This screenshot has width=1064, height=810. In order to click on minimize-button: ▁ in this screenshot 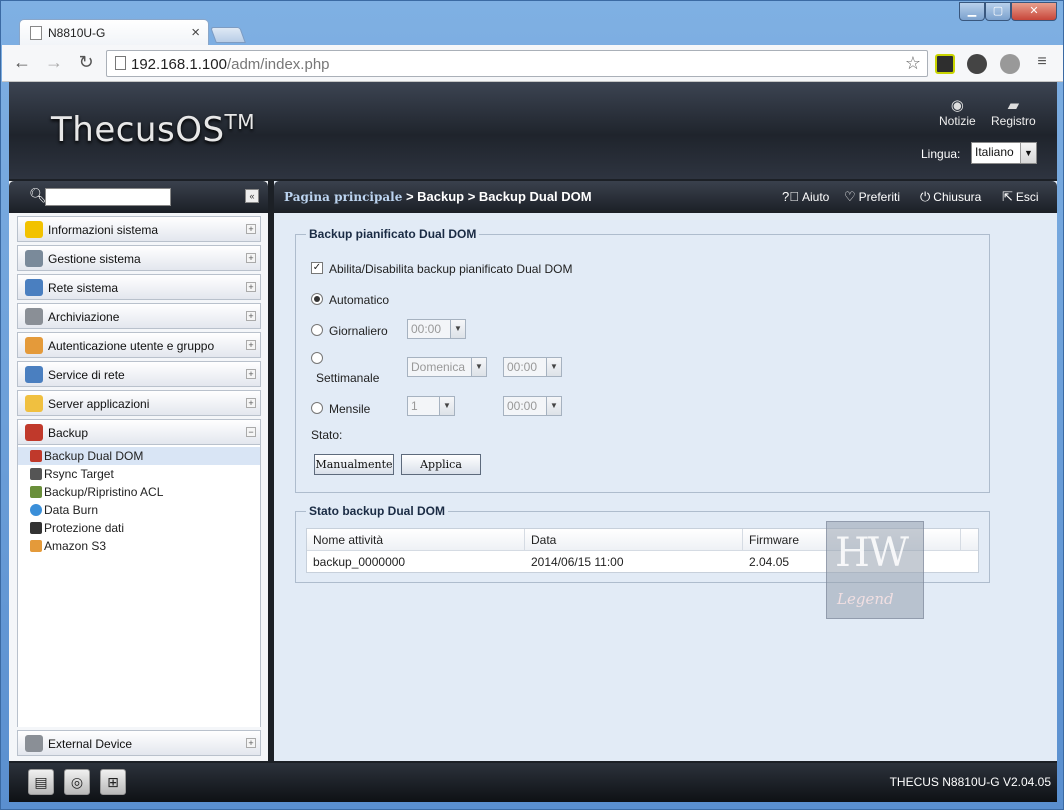, I will do `click(972, 11)`.